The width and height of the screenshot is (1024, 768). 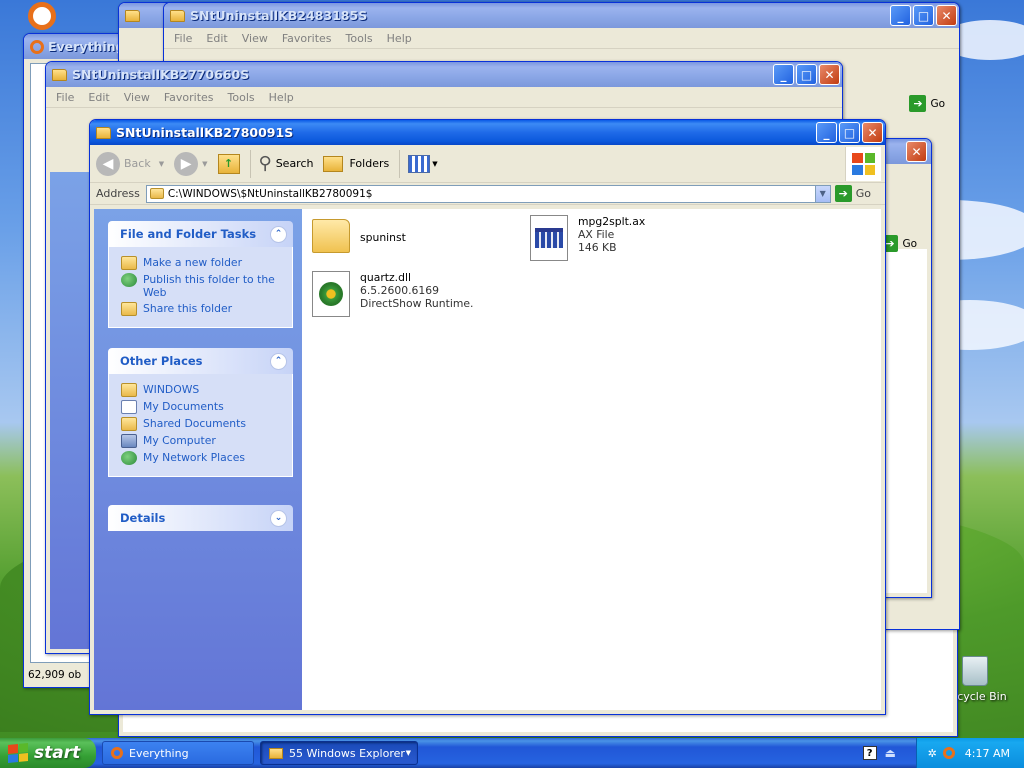 What do you see at coordinates (932, 753) in the screenshot?
I see `network-tray-icon: ✲` at bounding box center [932, 753].